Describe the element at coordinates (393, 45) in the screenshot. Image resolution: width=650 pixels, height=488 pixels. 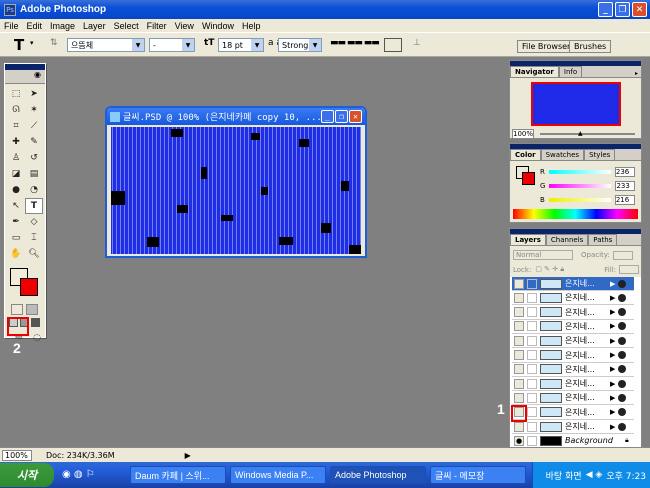
I see `text-color-swatch` at that location.